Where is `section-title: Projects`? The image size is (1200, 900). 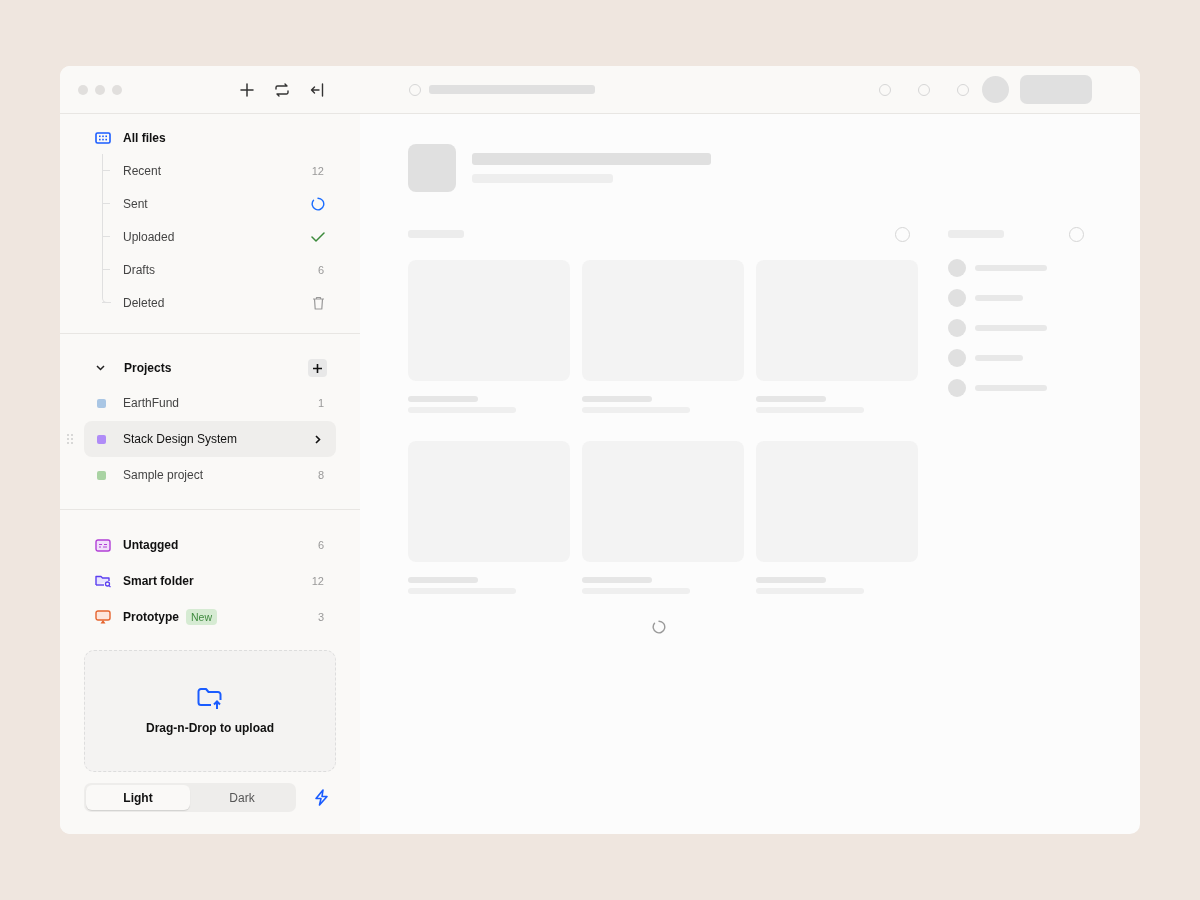 section-title: Projects is located at coordinates (148, 368).